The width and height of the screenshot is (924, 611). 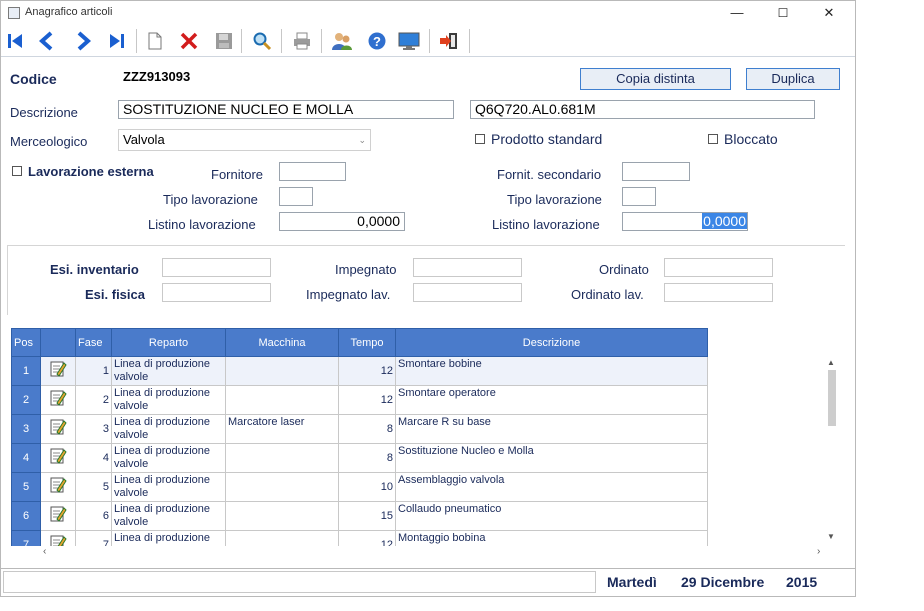 What do you see at coordinates (718, 267) in the screenshot?
I see `ordinato-field` at bounding box center [718, 267].